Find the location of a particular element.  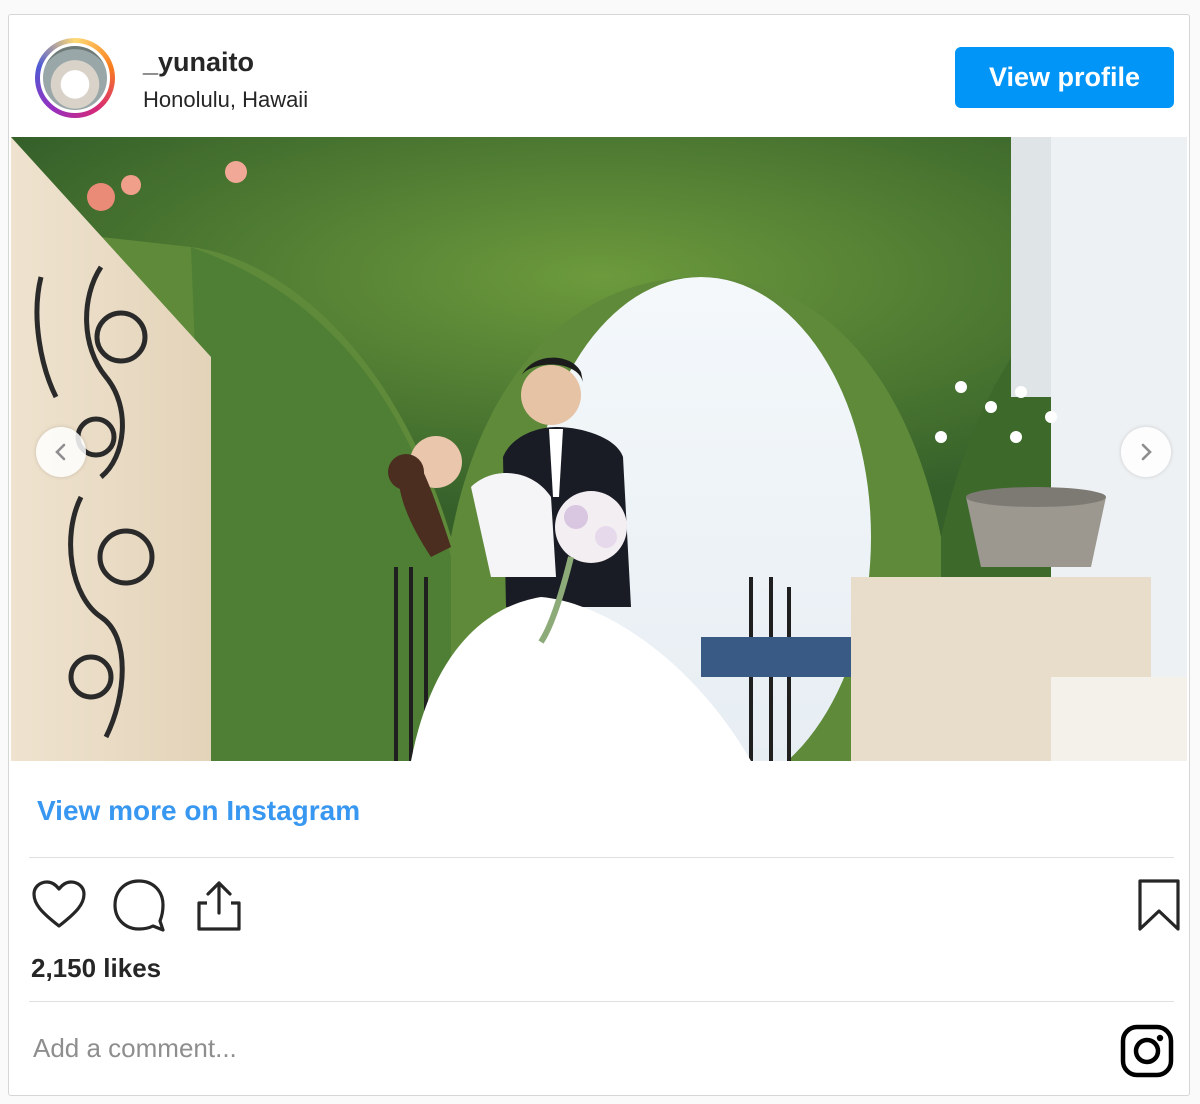

instagram-link is located at coordinates (1147, 1051).